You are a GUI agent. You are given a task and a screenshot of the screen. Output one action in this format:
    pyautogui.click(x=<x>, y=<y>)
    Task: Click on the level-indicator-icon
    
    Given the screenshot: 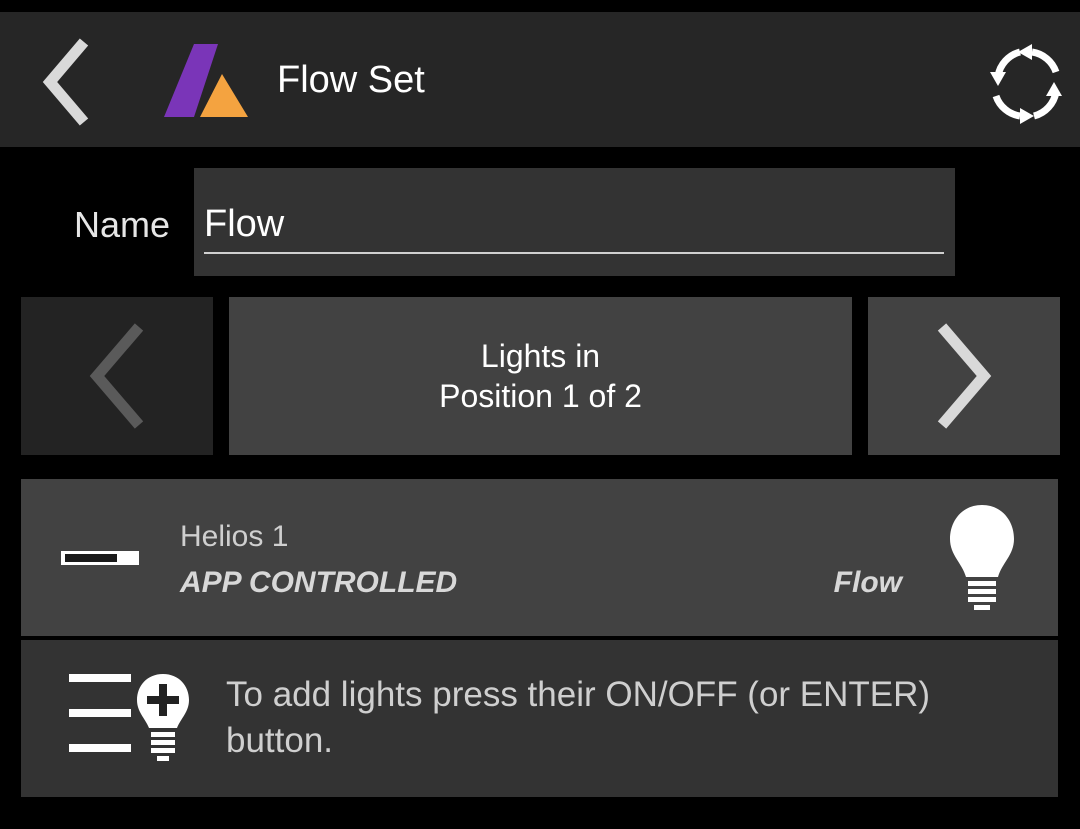 What is the action you would take?
    pyautogui.click(x=100, y=558)
    